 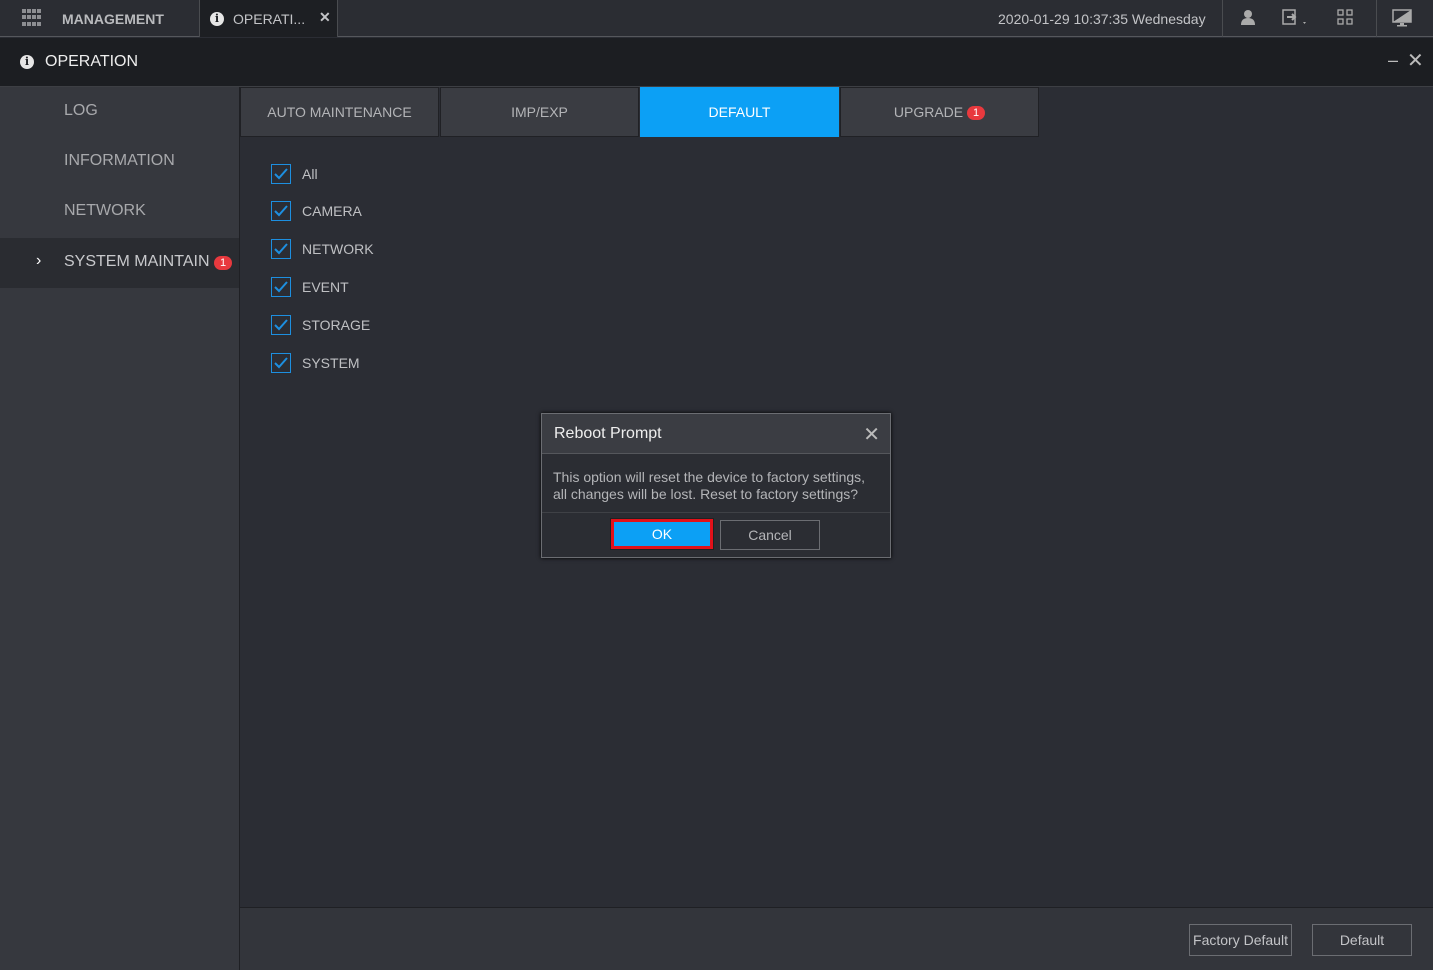 I want to click on sidebar-item-system-maintain: › SYSTEM MAINTAIN 1, so click(x=119, y=263).